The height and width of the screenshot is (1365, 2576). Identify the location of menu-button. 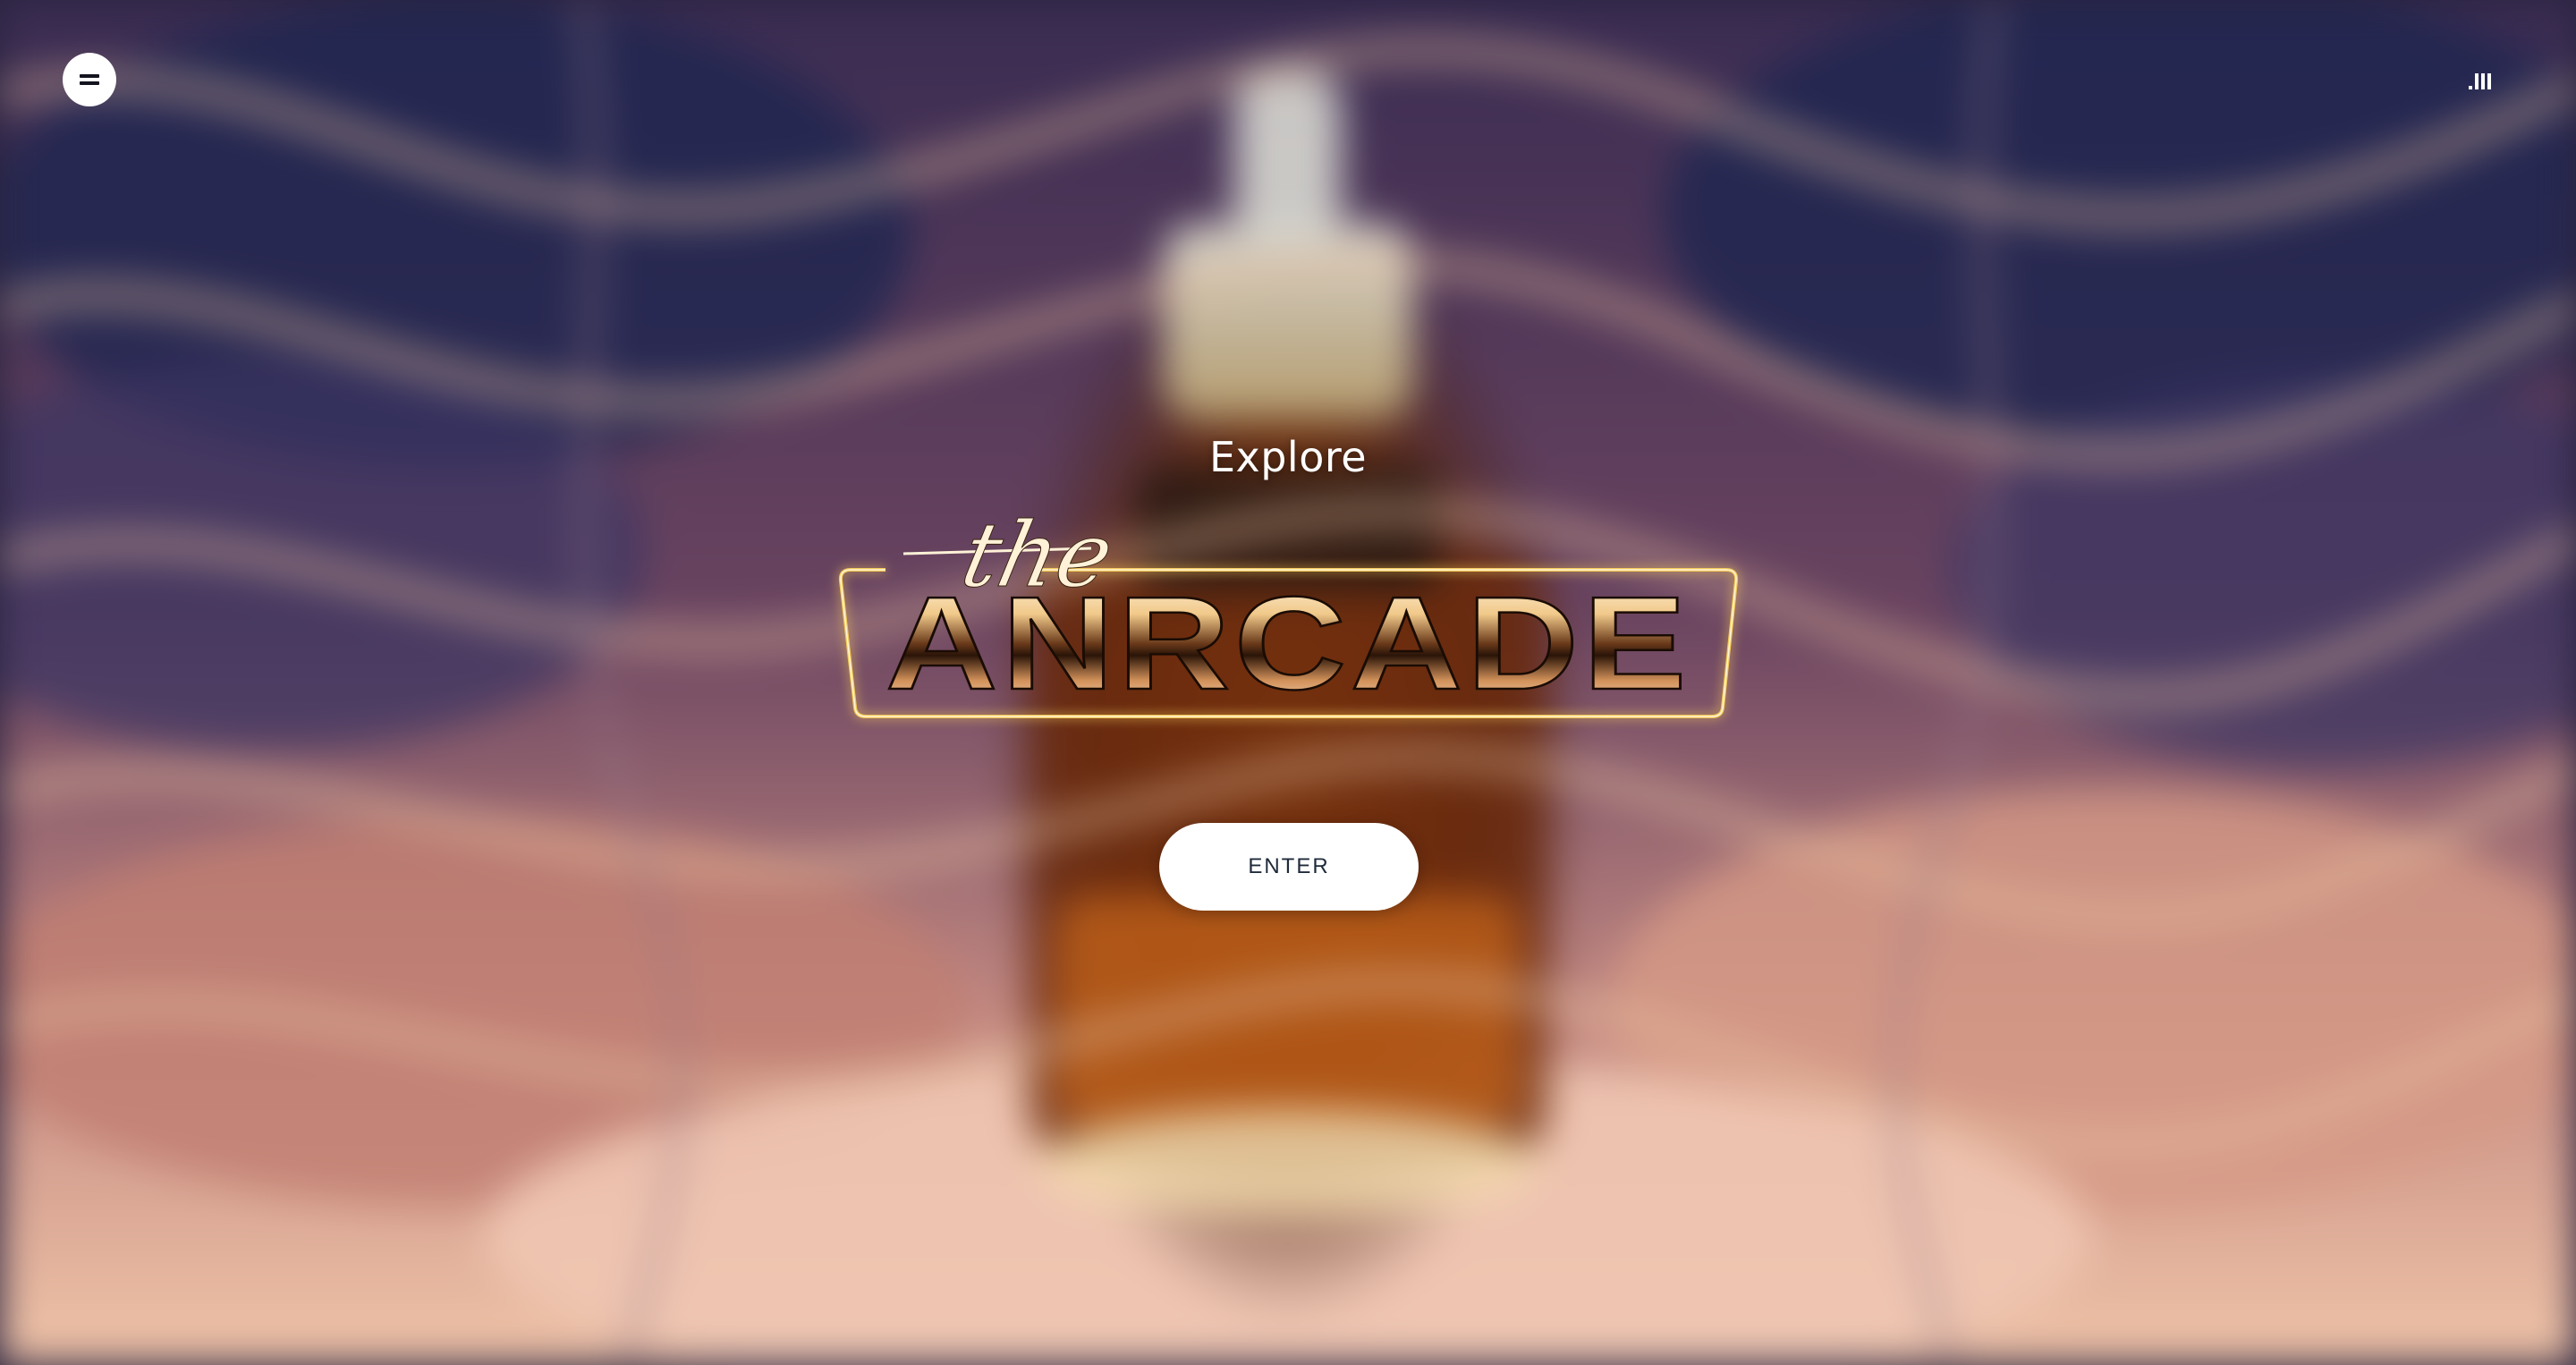
(89, 79).